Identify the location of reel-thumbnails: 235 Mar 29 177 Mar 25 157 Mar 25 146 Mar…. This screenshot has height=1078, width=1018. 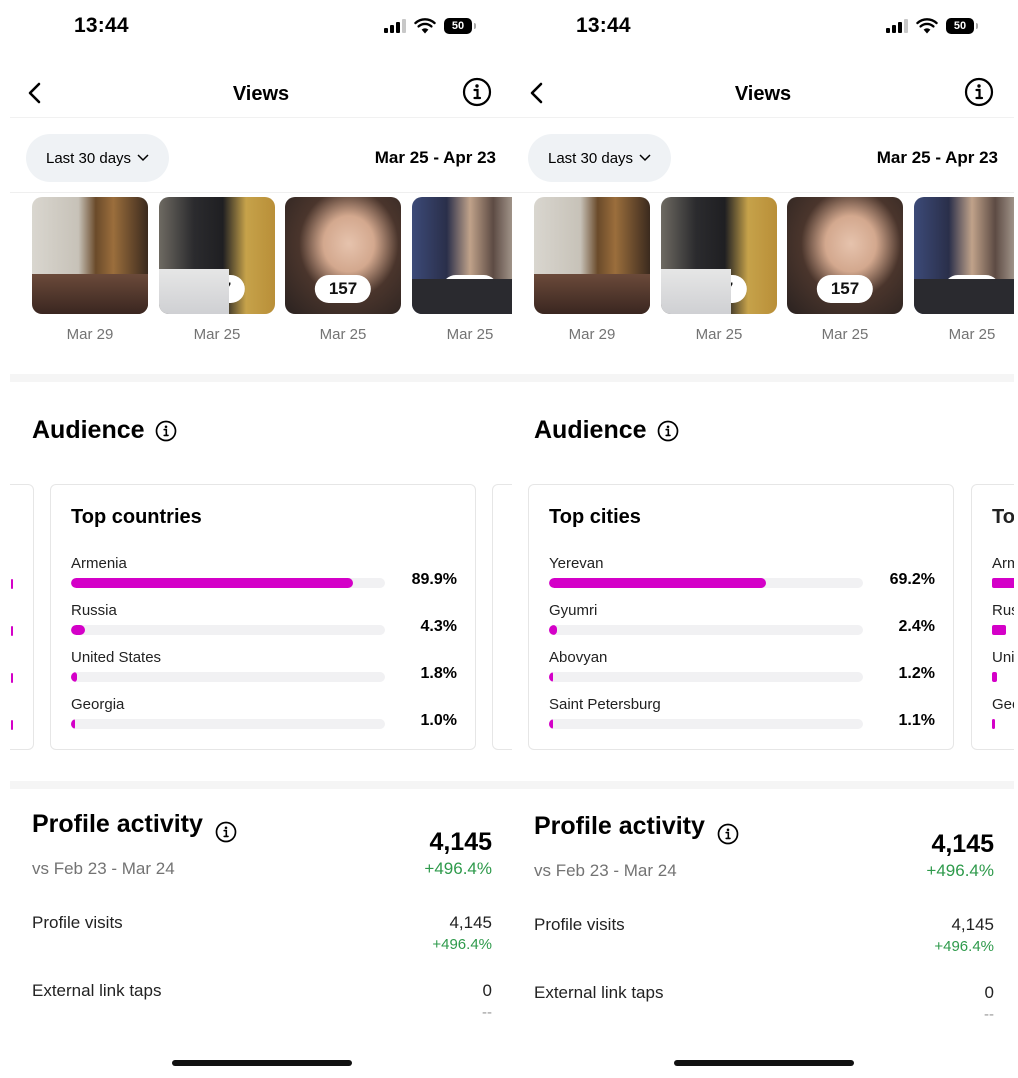
(774, 277).